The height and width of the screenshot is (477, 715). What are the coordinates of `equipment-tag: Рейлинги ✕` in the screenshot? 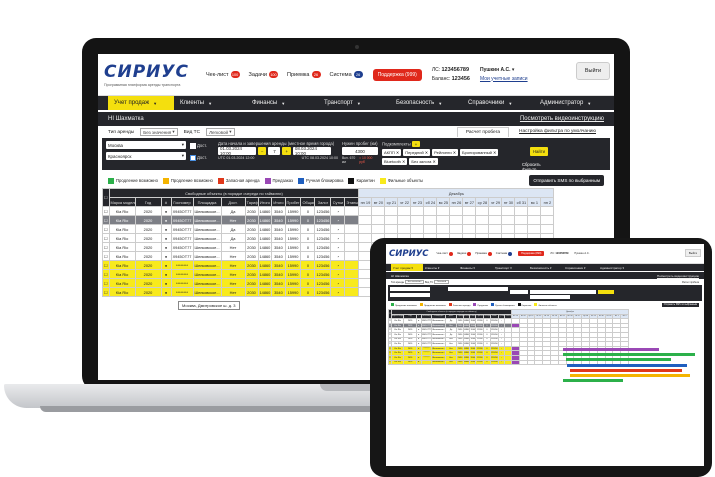 It's located at (445, 152).